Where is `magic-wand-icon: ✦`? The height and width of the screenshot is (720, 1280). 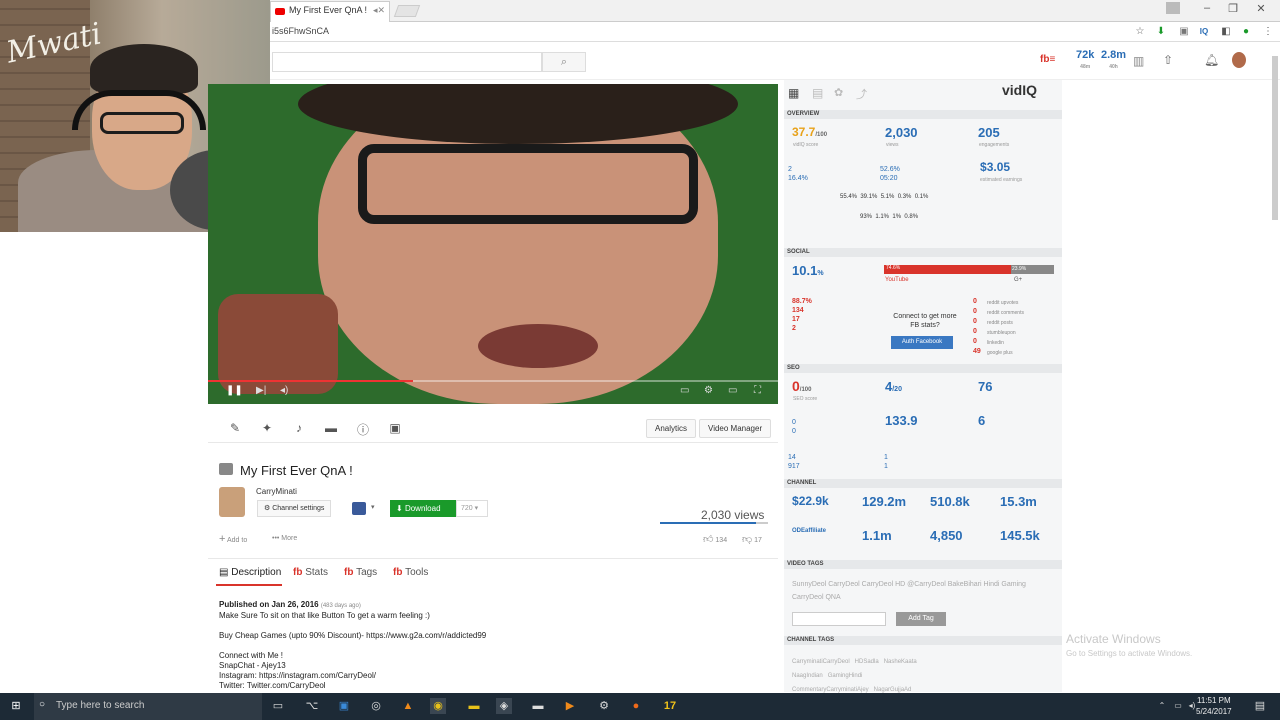
magic-wand-icon: ✦ is located at coordinates (267, 428).